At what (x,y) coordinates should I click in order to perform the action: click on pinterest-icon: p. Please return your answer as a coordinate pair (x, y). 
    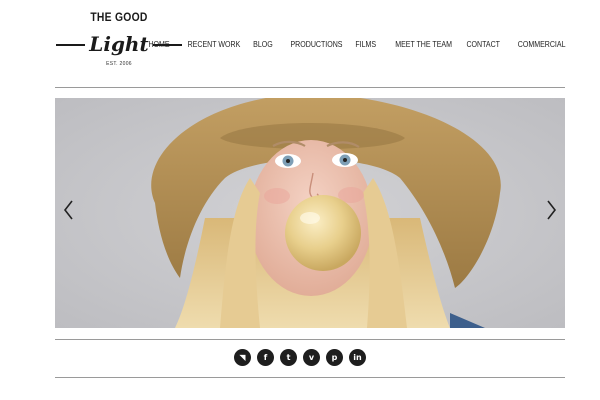
    Looking at the image, I should click on (334, 357).